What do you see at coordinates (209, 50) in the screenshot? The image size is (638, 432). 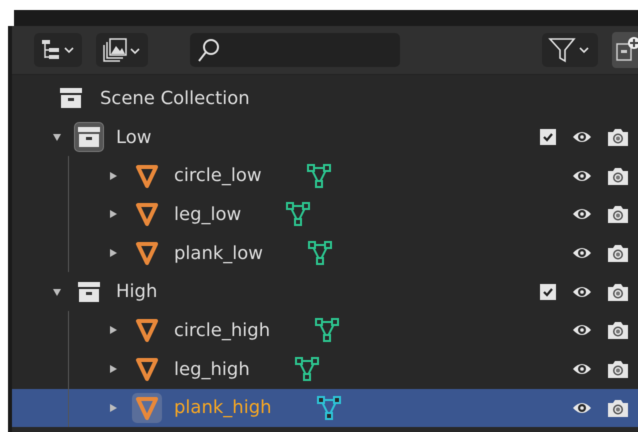 I see `search-icon` at bounding box center [209, 50].